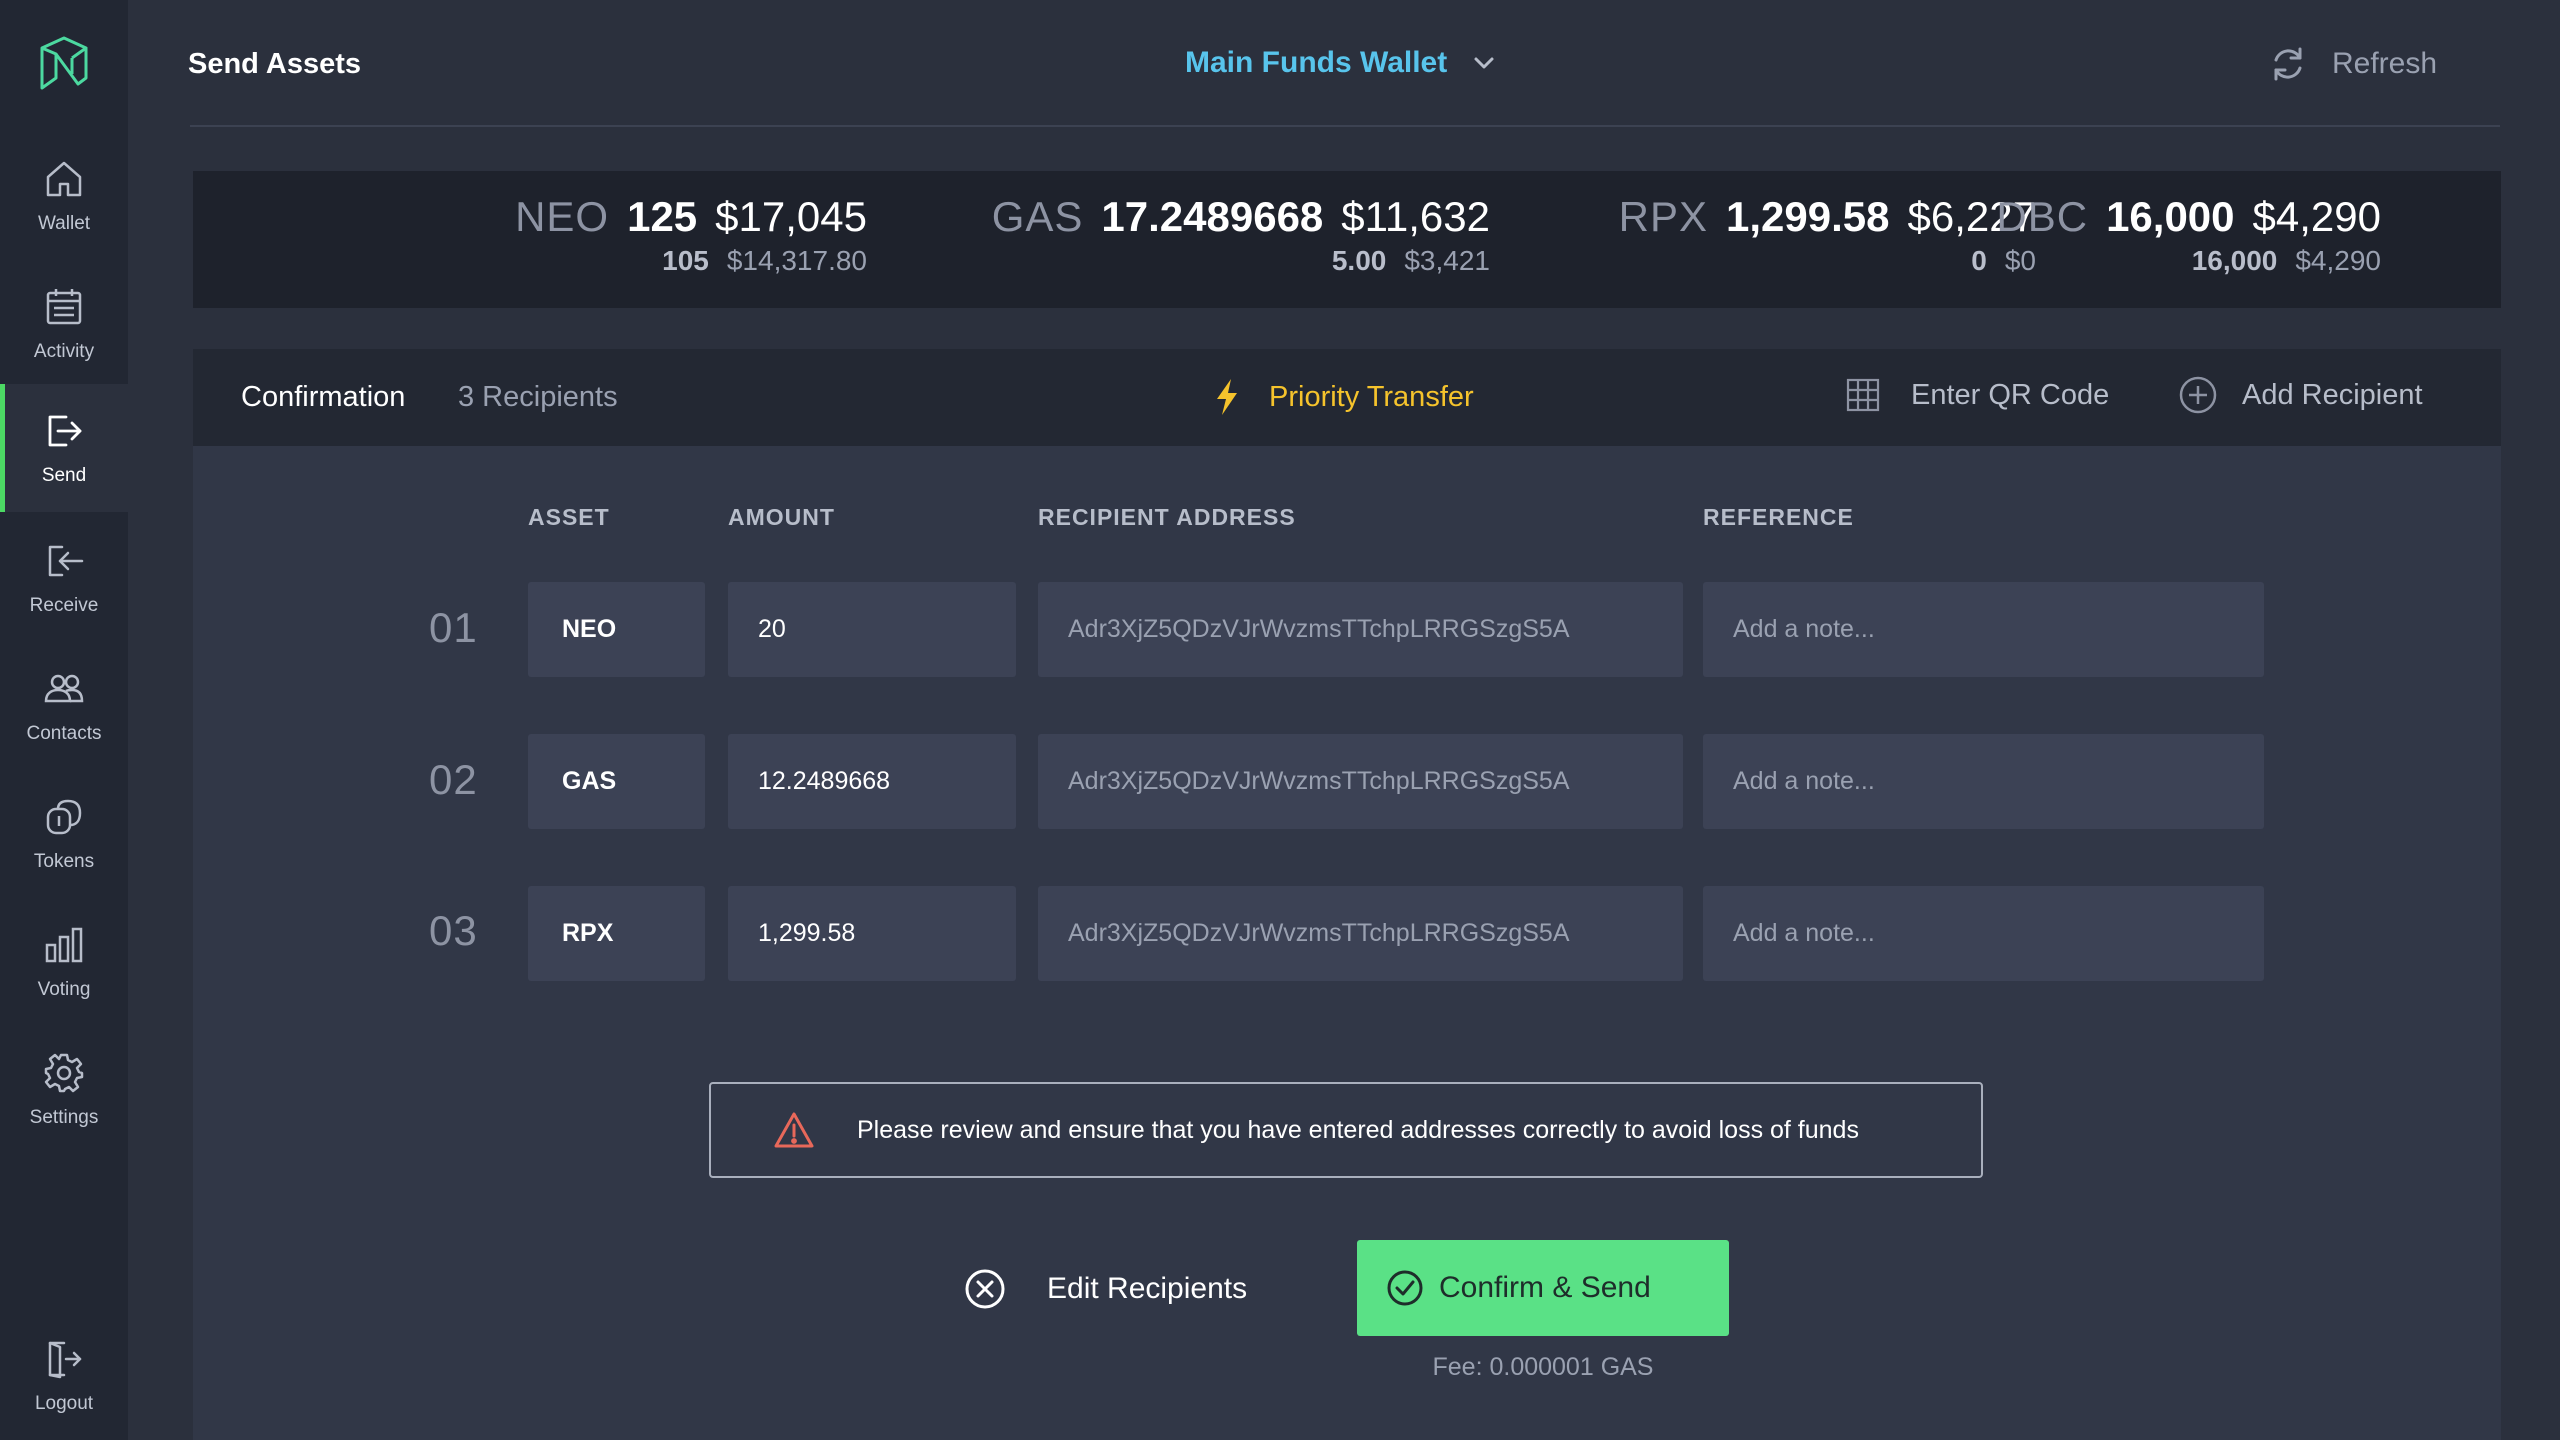  I want to click on balance-dbc: DBC 16,000 $4,290 16,000 $4,290, so click(2188, 235).